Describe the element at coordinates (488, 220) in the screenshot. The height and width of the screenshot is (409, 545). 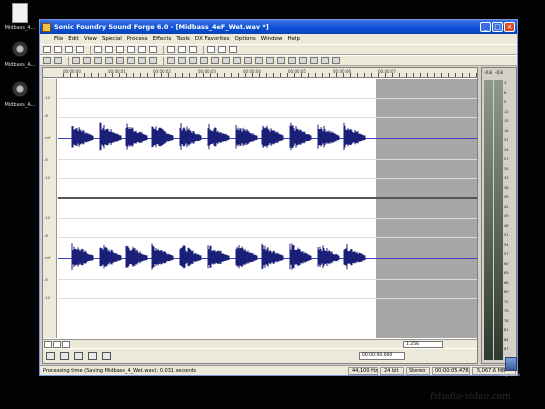
I see `left-meter` at that location.